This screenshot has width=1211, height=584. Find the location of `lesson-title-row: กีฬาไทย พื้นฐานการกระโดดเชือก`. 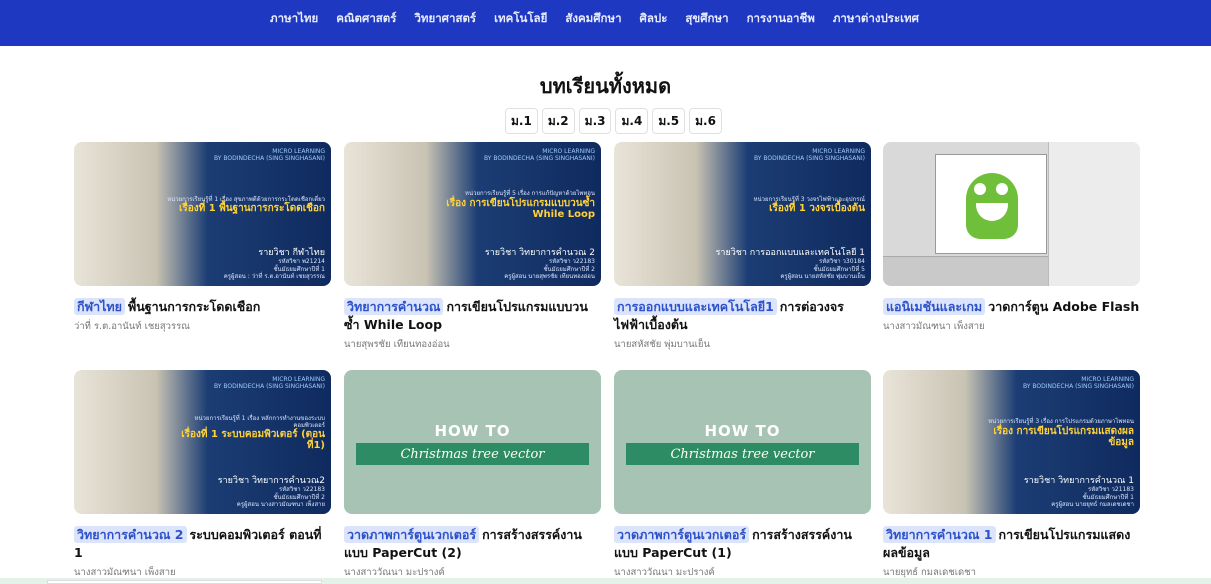

lesson-title-row: กีฬาไทย พื้นฐานการกระโดดเชือก is located at coordinates (202, 307).